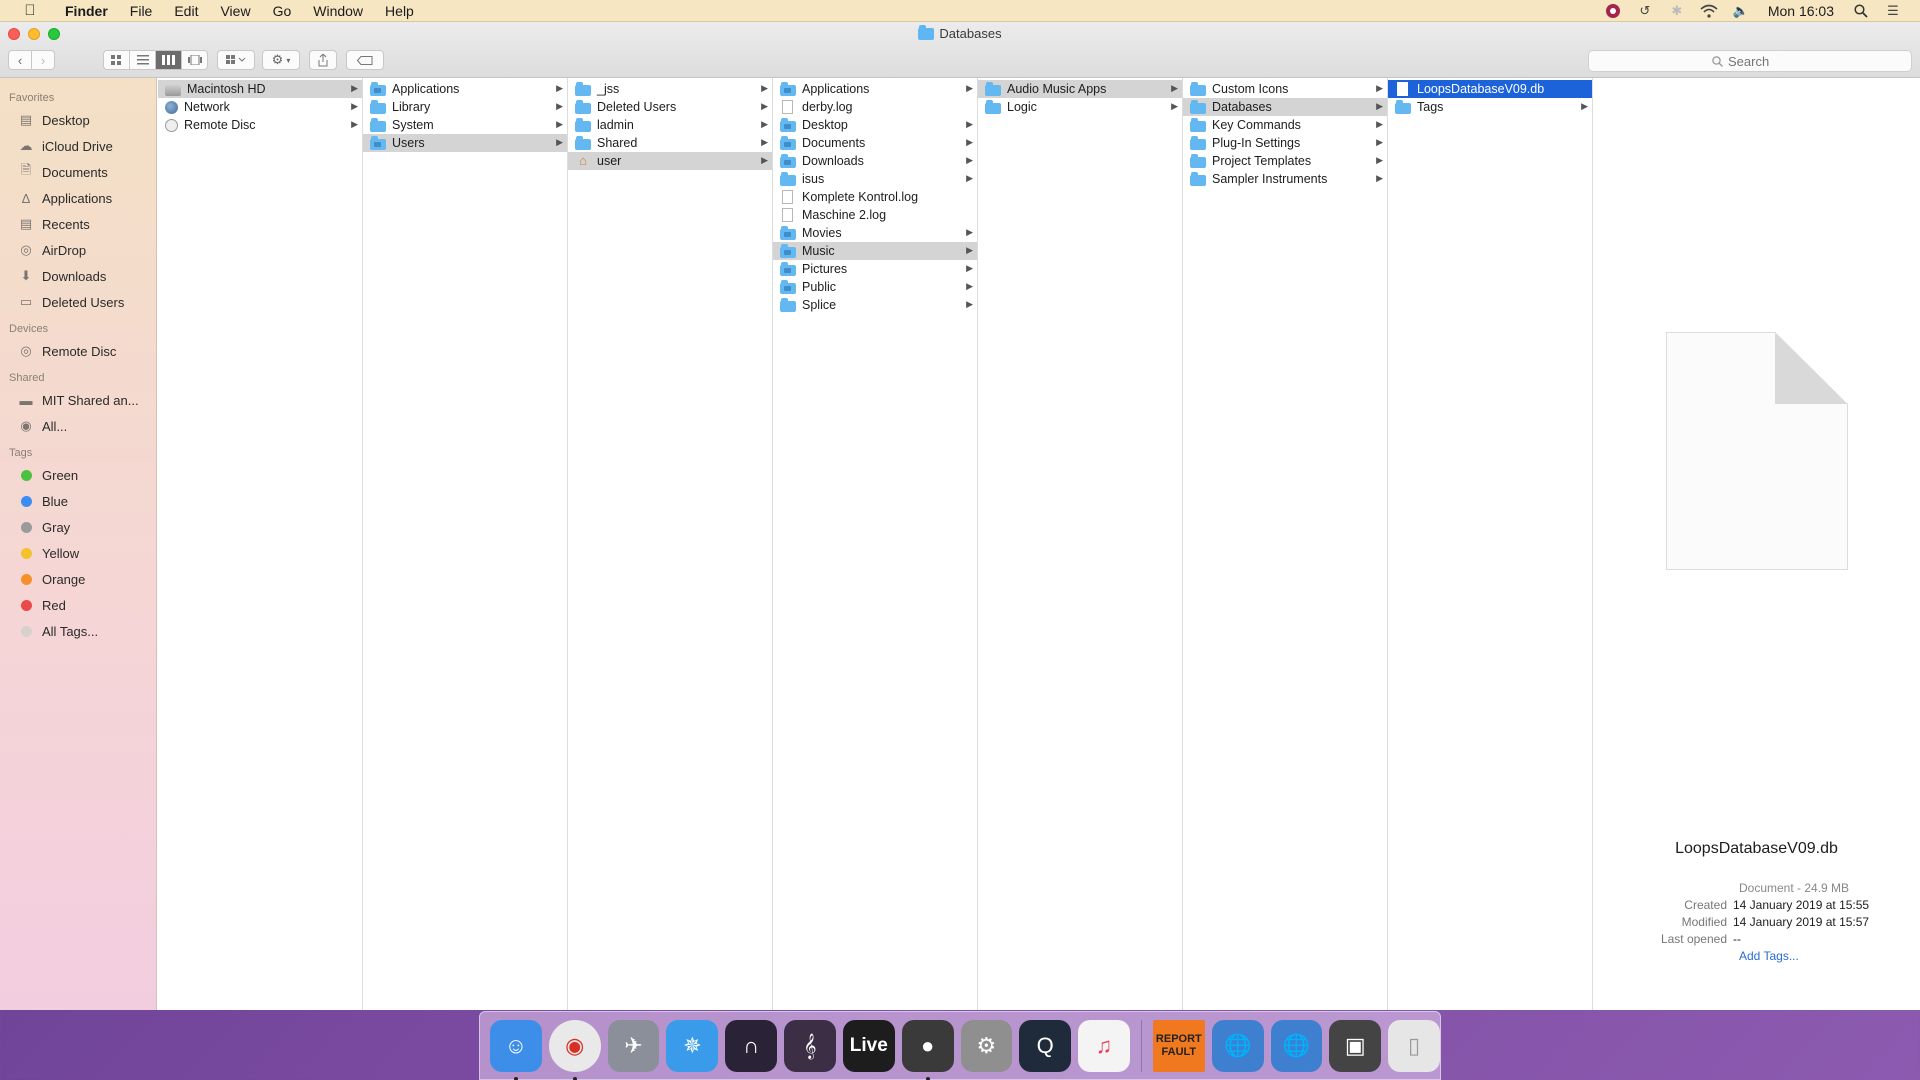  What do you see at coordinates (670, 125) in the screenshot?
I see `file-row: ladmin ▶` at bounding box center [670, 125].